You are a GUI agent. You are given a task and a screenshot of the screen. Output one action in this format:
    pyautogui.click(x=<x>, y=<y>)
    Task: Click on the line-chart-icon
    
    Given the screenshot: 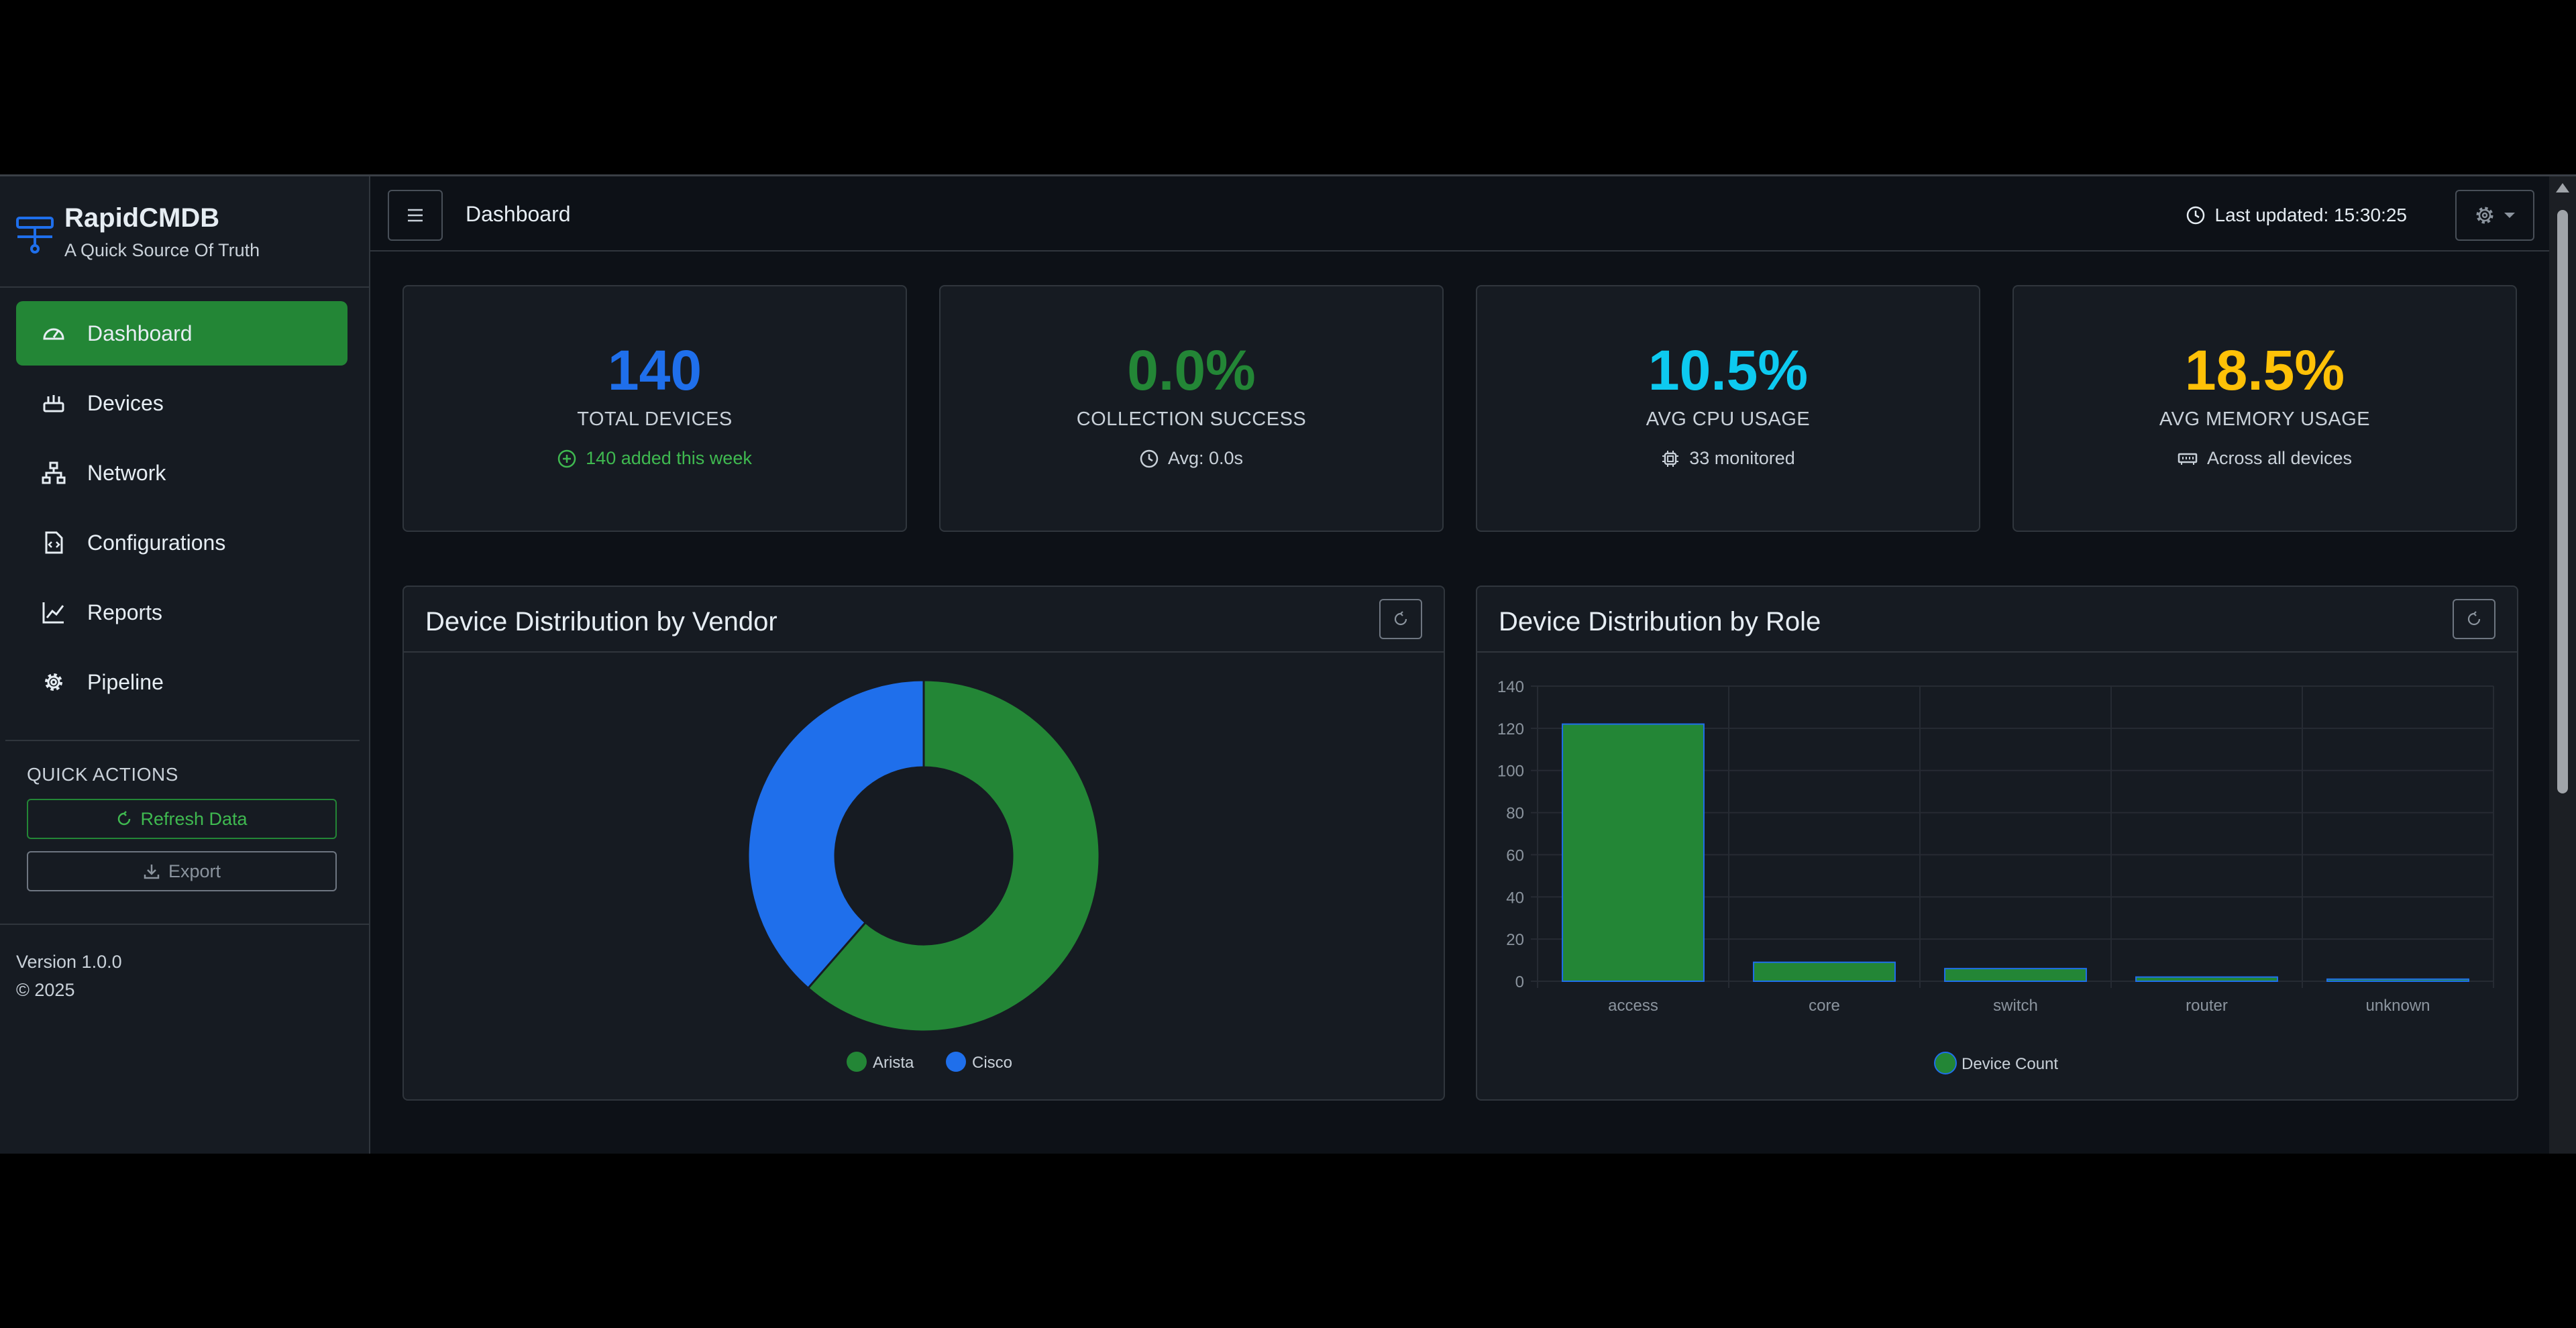 What is the action you would take?
    pyautogui.click(x=54, y=612)
    